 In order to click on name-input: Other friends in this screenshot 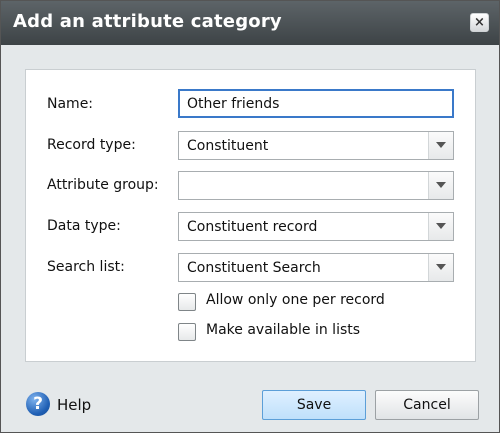, I will do `click(316, 103)`.